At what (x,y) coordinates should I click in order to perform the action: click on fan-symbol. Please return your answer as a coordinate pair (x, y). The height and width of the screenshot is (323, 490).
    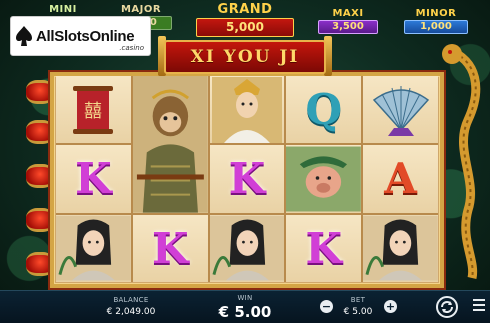
    Looking at the image, I should click on (400, 110).